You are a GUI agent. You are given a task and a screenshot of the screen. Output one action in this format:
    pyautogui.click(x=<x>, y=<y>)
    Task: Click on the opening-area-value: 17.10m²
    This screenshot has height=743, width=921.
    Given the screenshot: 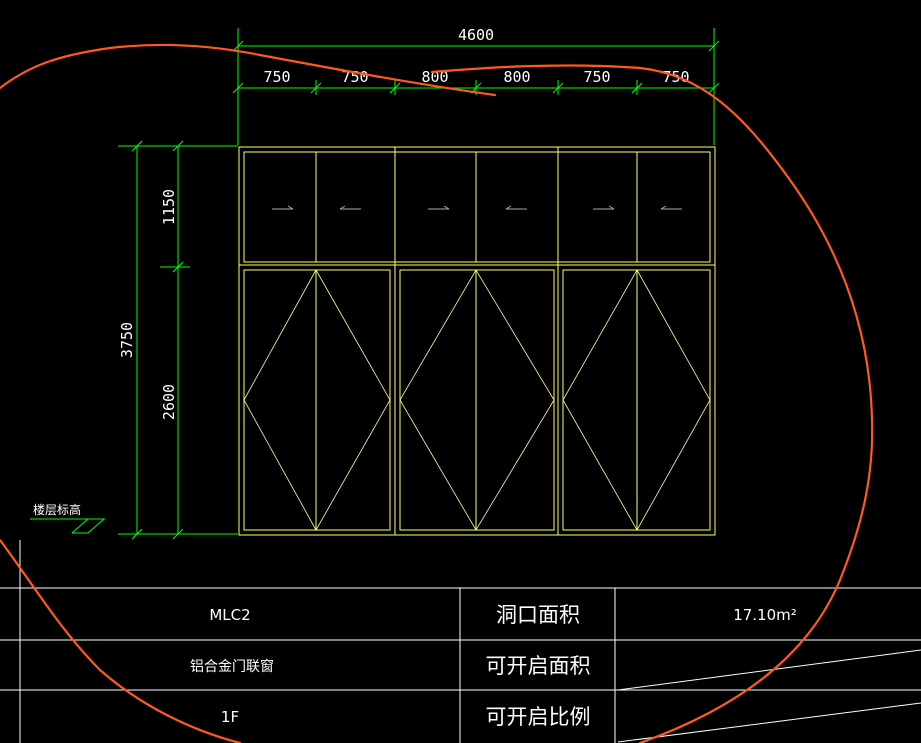 What is the action you would take?
    pyautogui.click(x=765, y=615)
    